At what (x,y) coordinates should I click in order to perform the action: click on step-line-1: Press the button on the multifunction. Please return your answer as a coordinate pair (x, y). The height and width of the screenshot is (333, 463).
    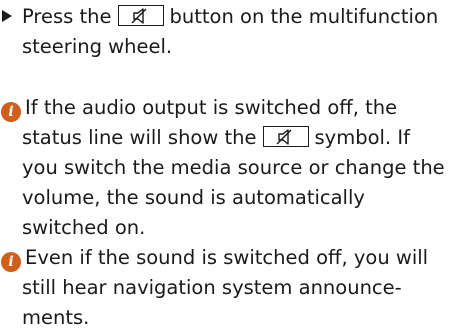
    Looking at the image, I should click on (230, 17).